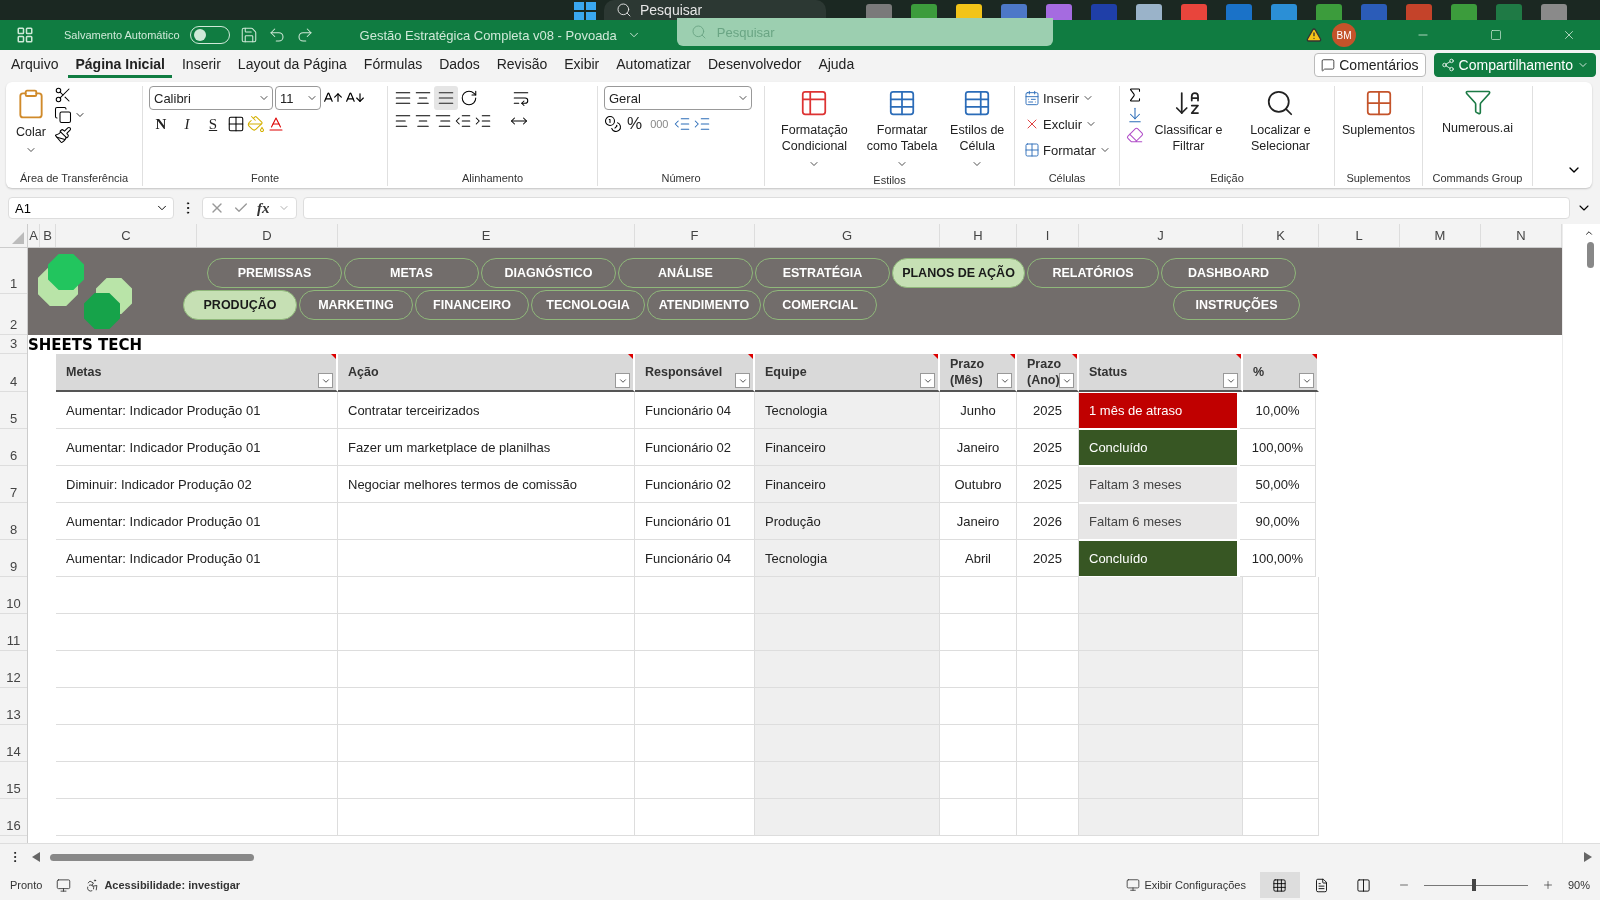 The image size is (1600, 900). I want to click on menu-tab: Layout da Página, so click(292, 65).